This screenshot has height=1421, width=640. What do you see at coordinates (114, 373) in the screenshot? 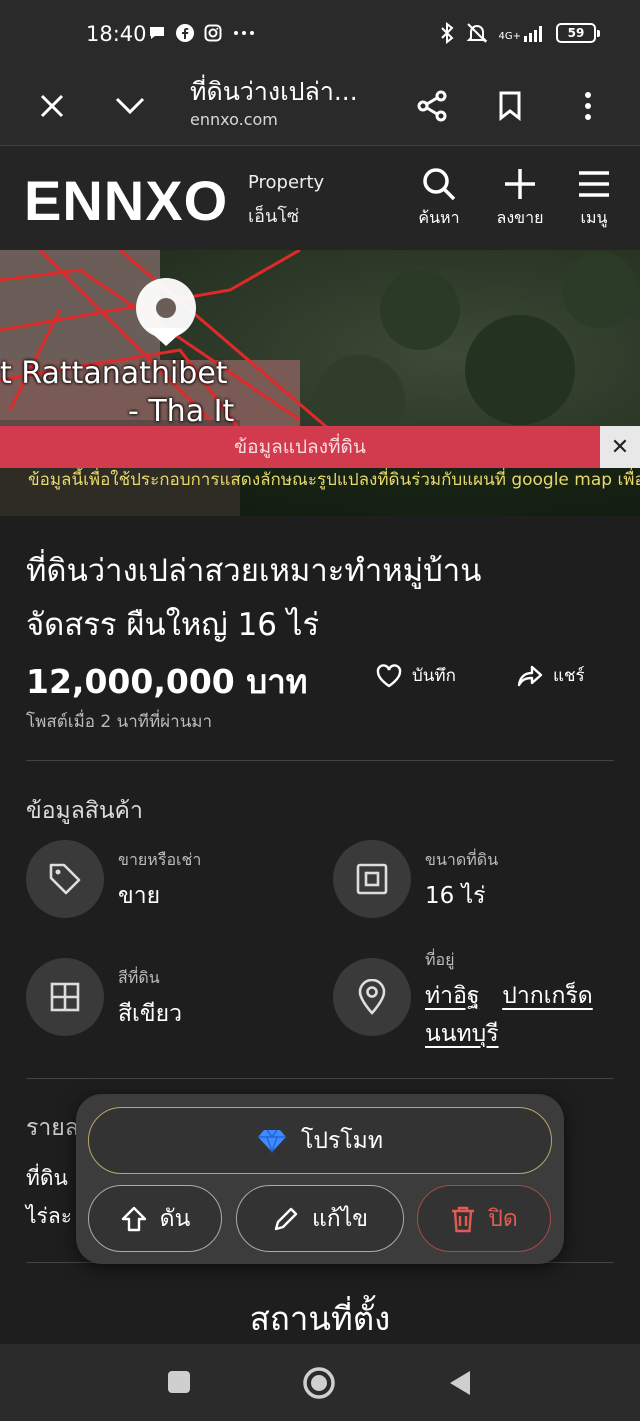
I see `map-place-label: t Rattanathibet` at bounding box center [114, 373].